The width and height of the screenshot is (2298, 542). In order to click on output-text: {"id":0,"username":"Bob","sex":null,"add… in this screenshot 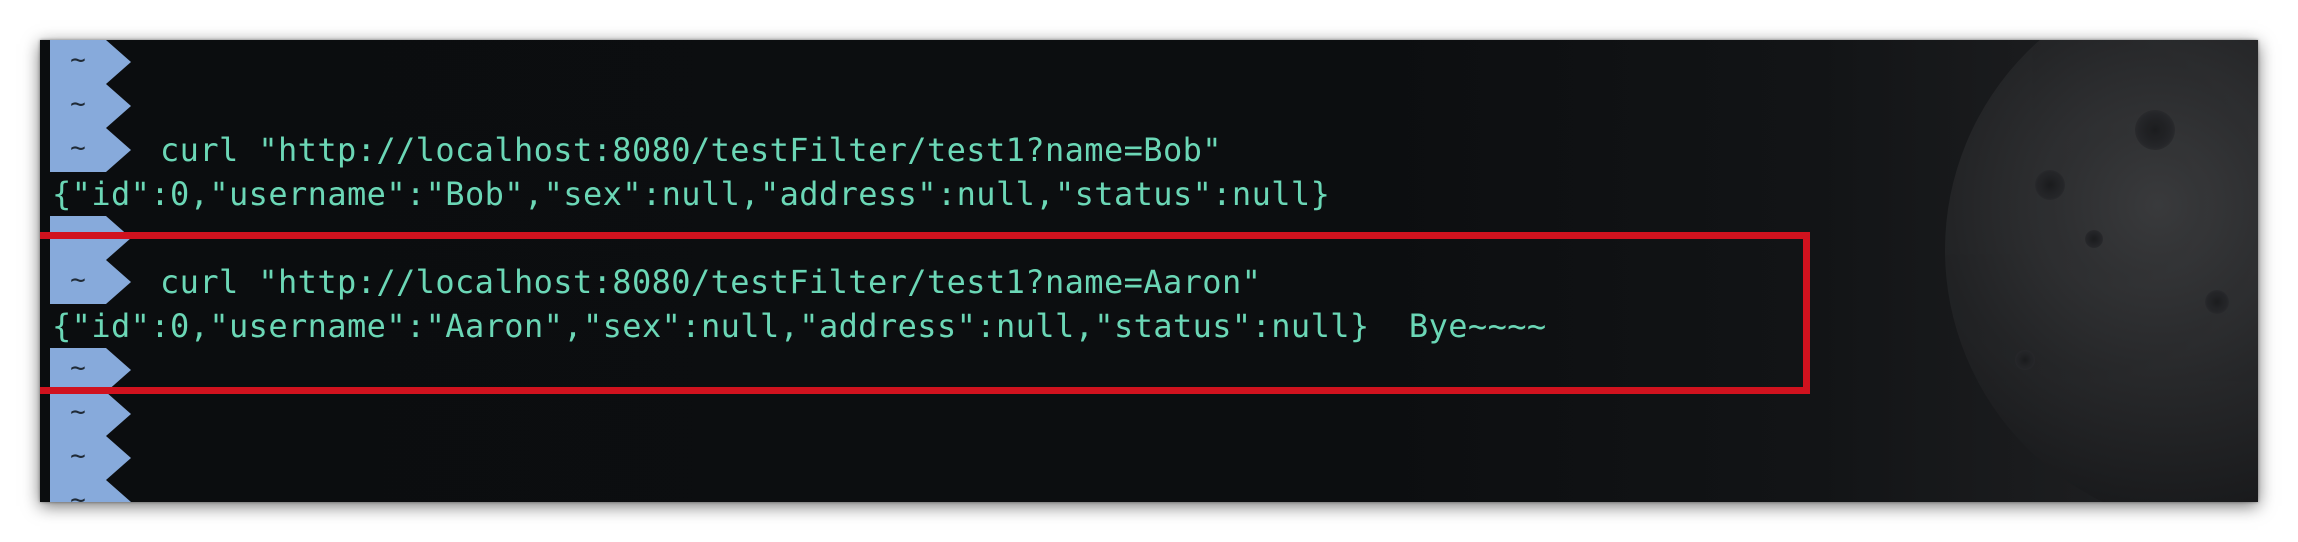, I will do `click(691, 194)`.